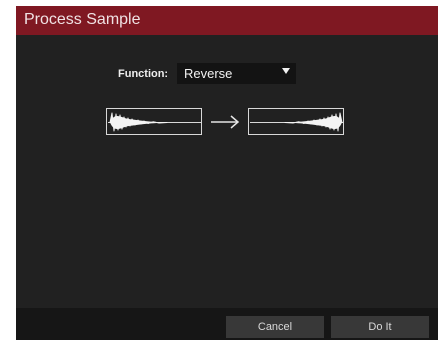  What do you see at coordinates (154, 121) in the screenshot?
I see `waveform-decay-icon` at bounding box center [154, 121].